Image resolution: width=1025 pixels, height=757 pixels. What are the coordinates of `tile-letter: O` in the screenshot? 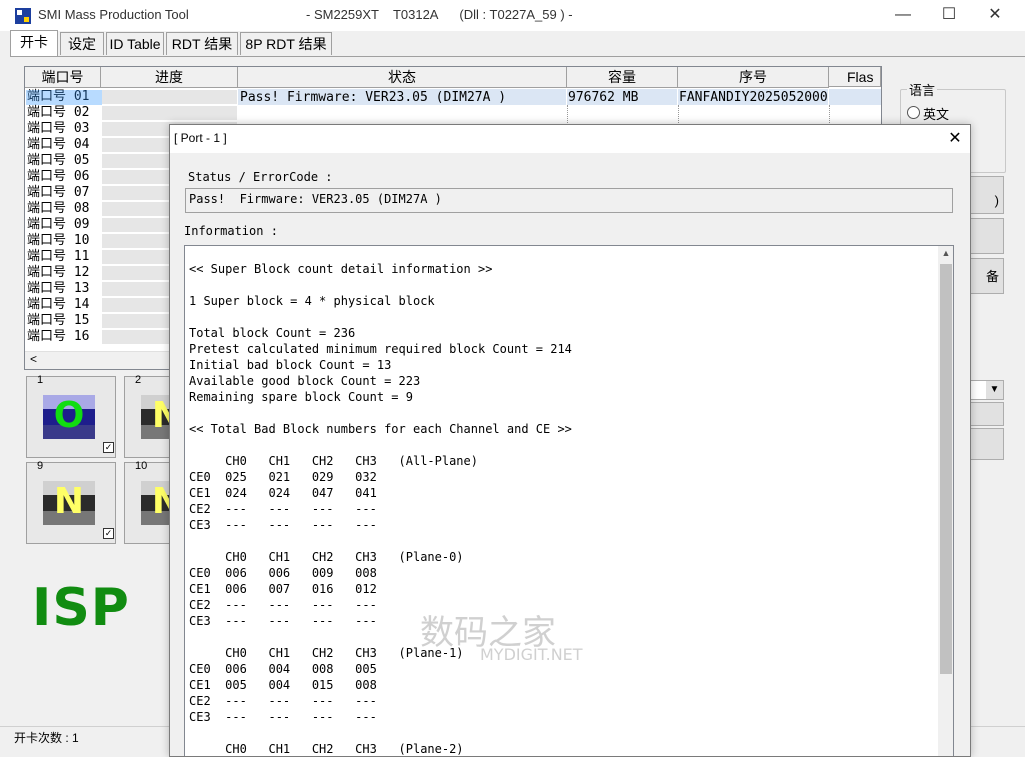 It's located at (69, 415).